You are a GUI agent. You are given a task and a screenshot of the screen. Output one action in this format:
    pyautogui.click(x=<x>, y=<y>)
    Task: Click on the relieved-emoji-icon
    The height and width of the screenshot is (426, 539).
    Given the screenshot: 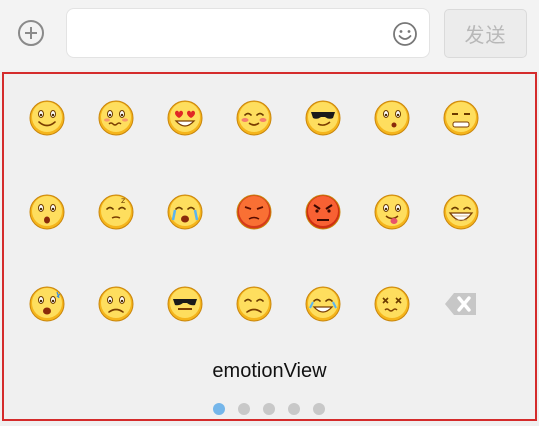 What is the action you would take?
    pyautogui.click(x=254, y=304)
    